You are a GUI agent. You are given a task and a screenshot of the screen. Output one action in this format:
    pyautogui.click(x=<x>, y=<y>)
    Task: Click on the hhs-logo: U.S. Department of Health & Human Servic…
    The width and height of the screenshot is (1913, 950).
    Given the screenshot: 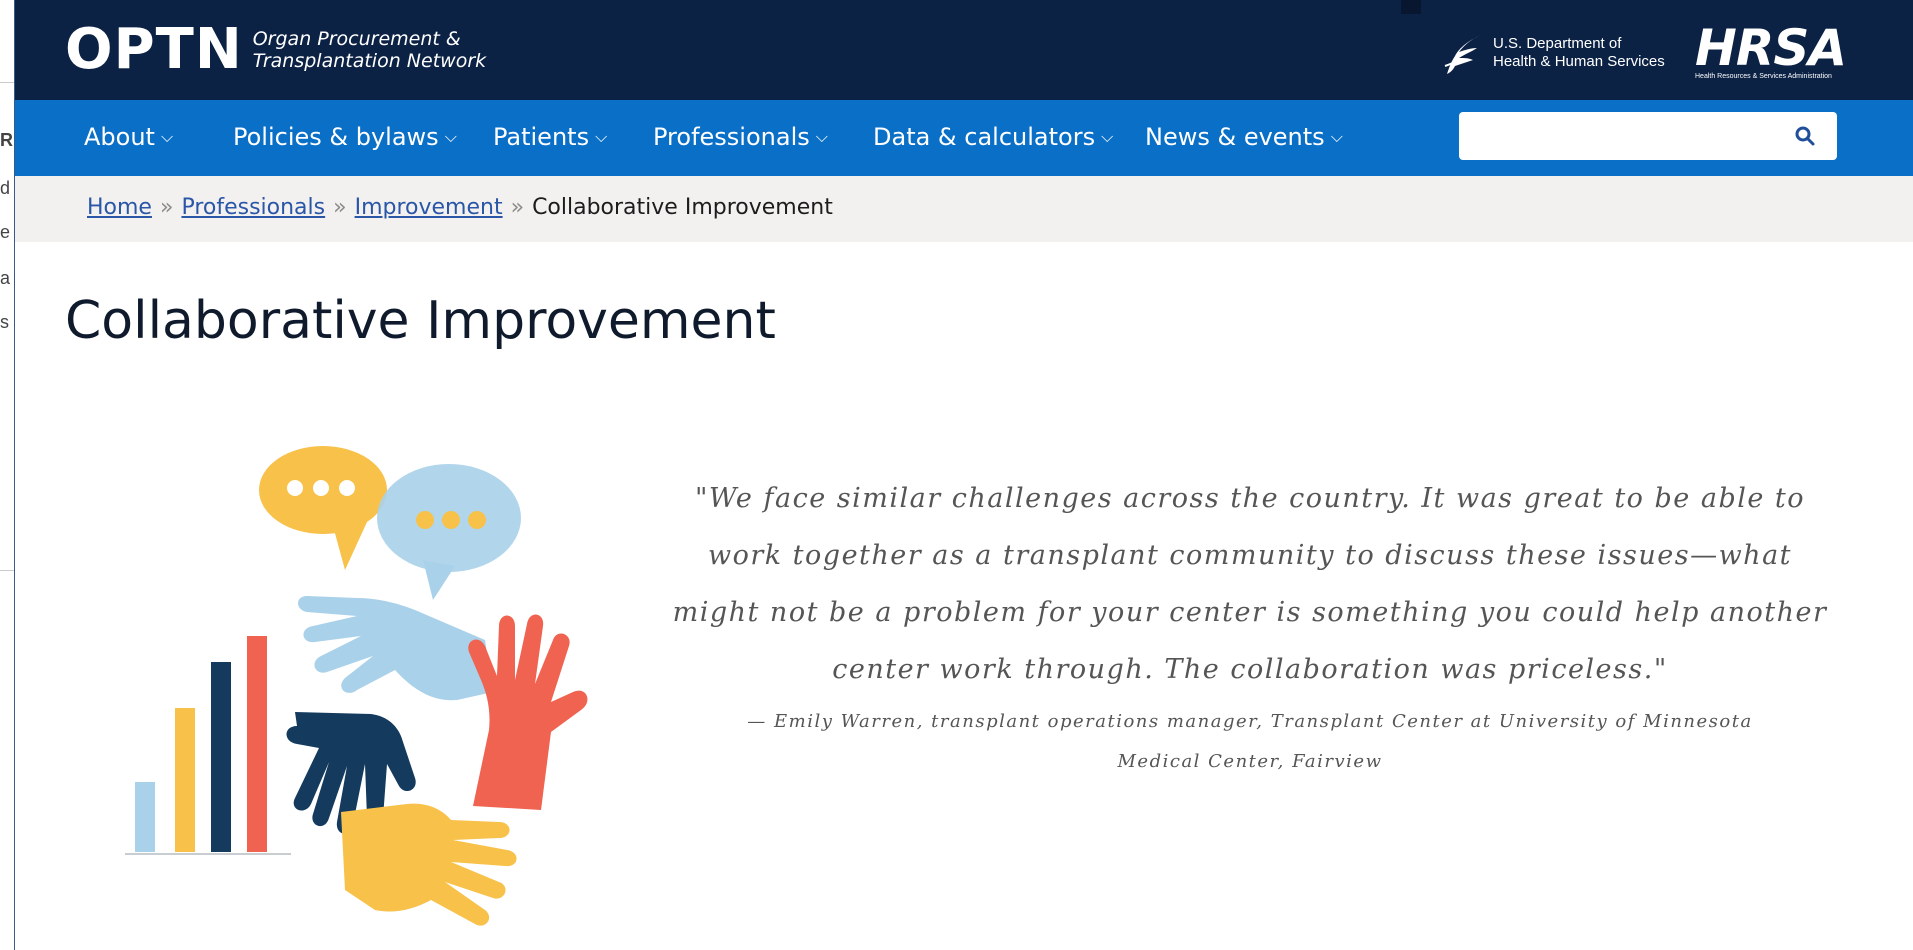 What is the action you would take?
    pyautogui.click(x=1554, y=53)
    